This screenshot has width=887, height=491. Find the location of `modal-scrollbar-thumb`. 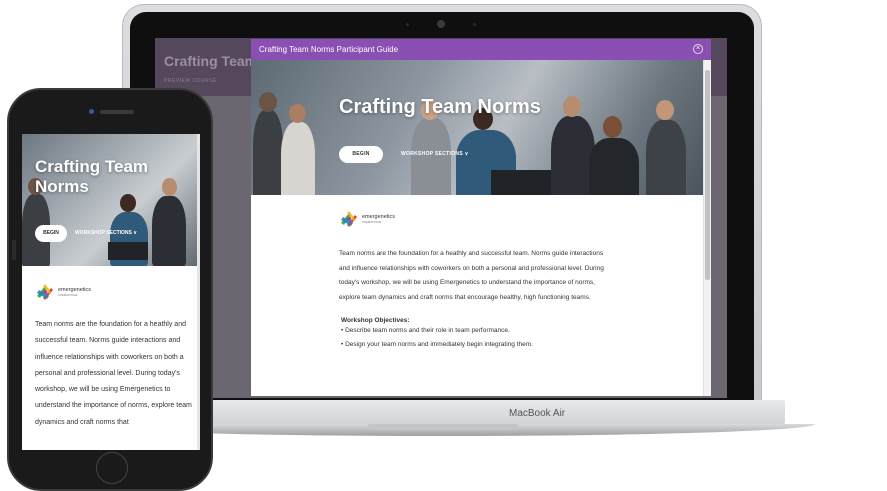

modal-scrollbar-thumb is located at coordinates (707, 175).